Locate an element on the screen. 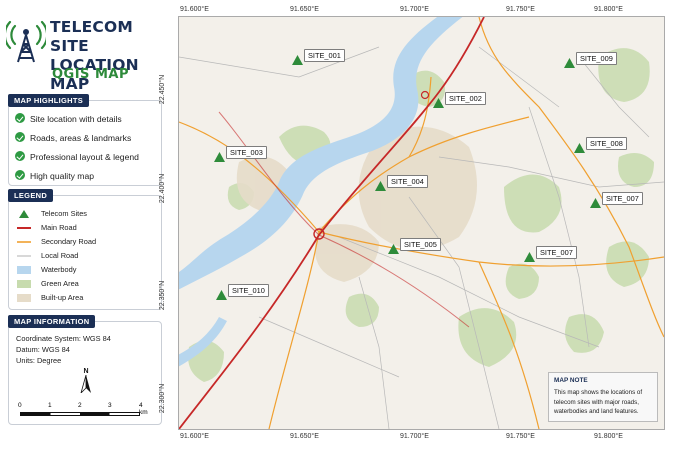 The width and height of the screenshot is (680, 453). app-title: TELECOM SITE LOCATION MAP is located at coordinates (111, 56).